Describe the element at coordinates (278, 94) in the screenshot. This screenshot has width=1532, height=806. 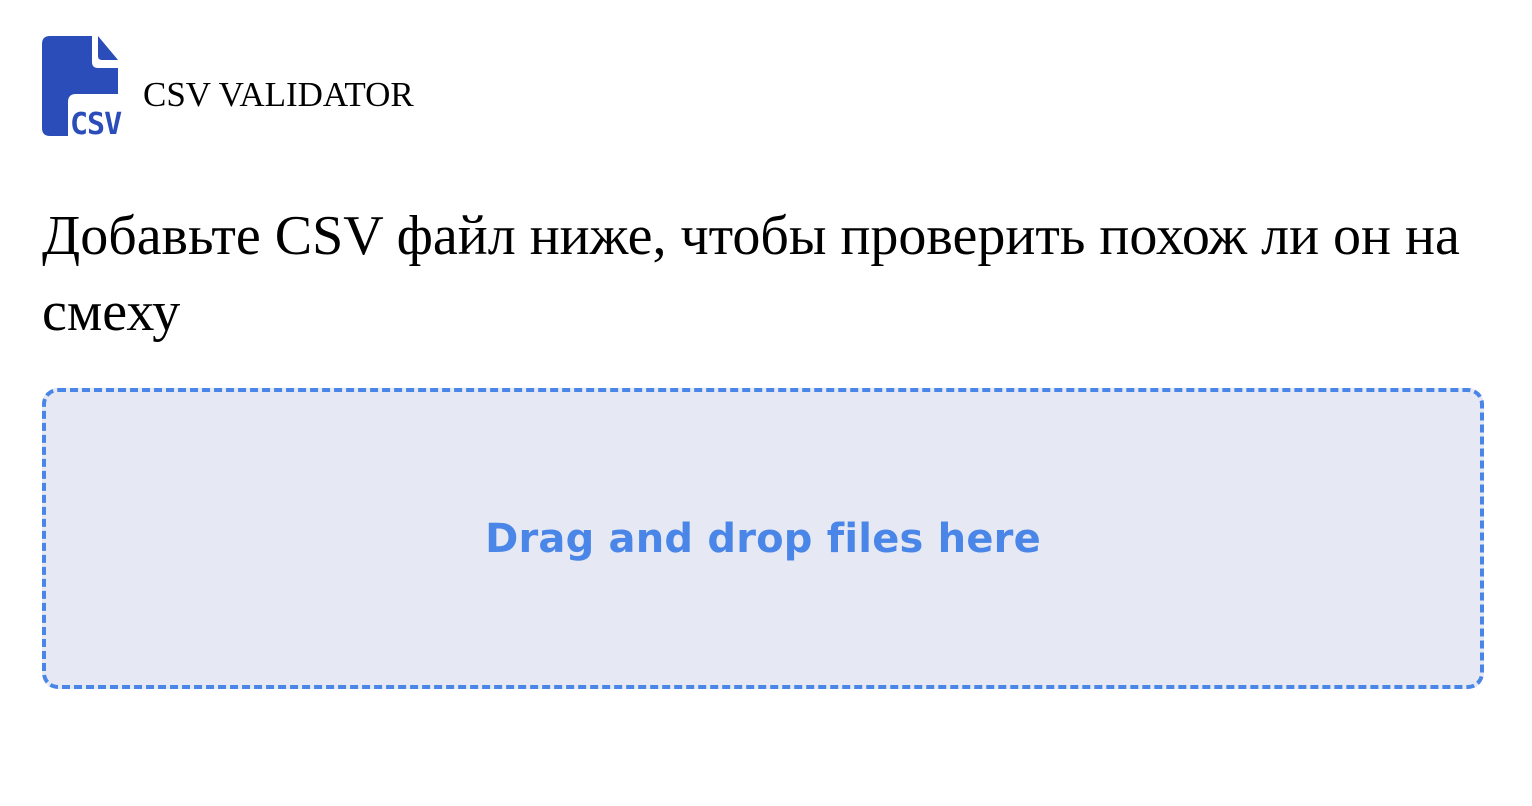
I see `brand-name: CSV VALIDATOR` at that location.